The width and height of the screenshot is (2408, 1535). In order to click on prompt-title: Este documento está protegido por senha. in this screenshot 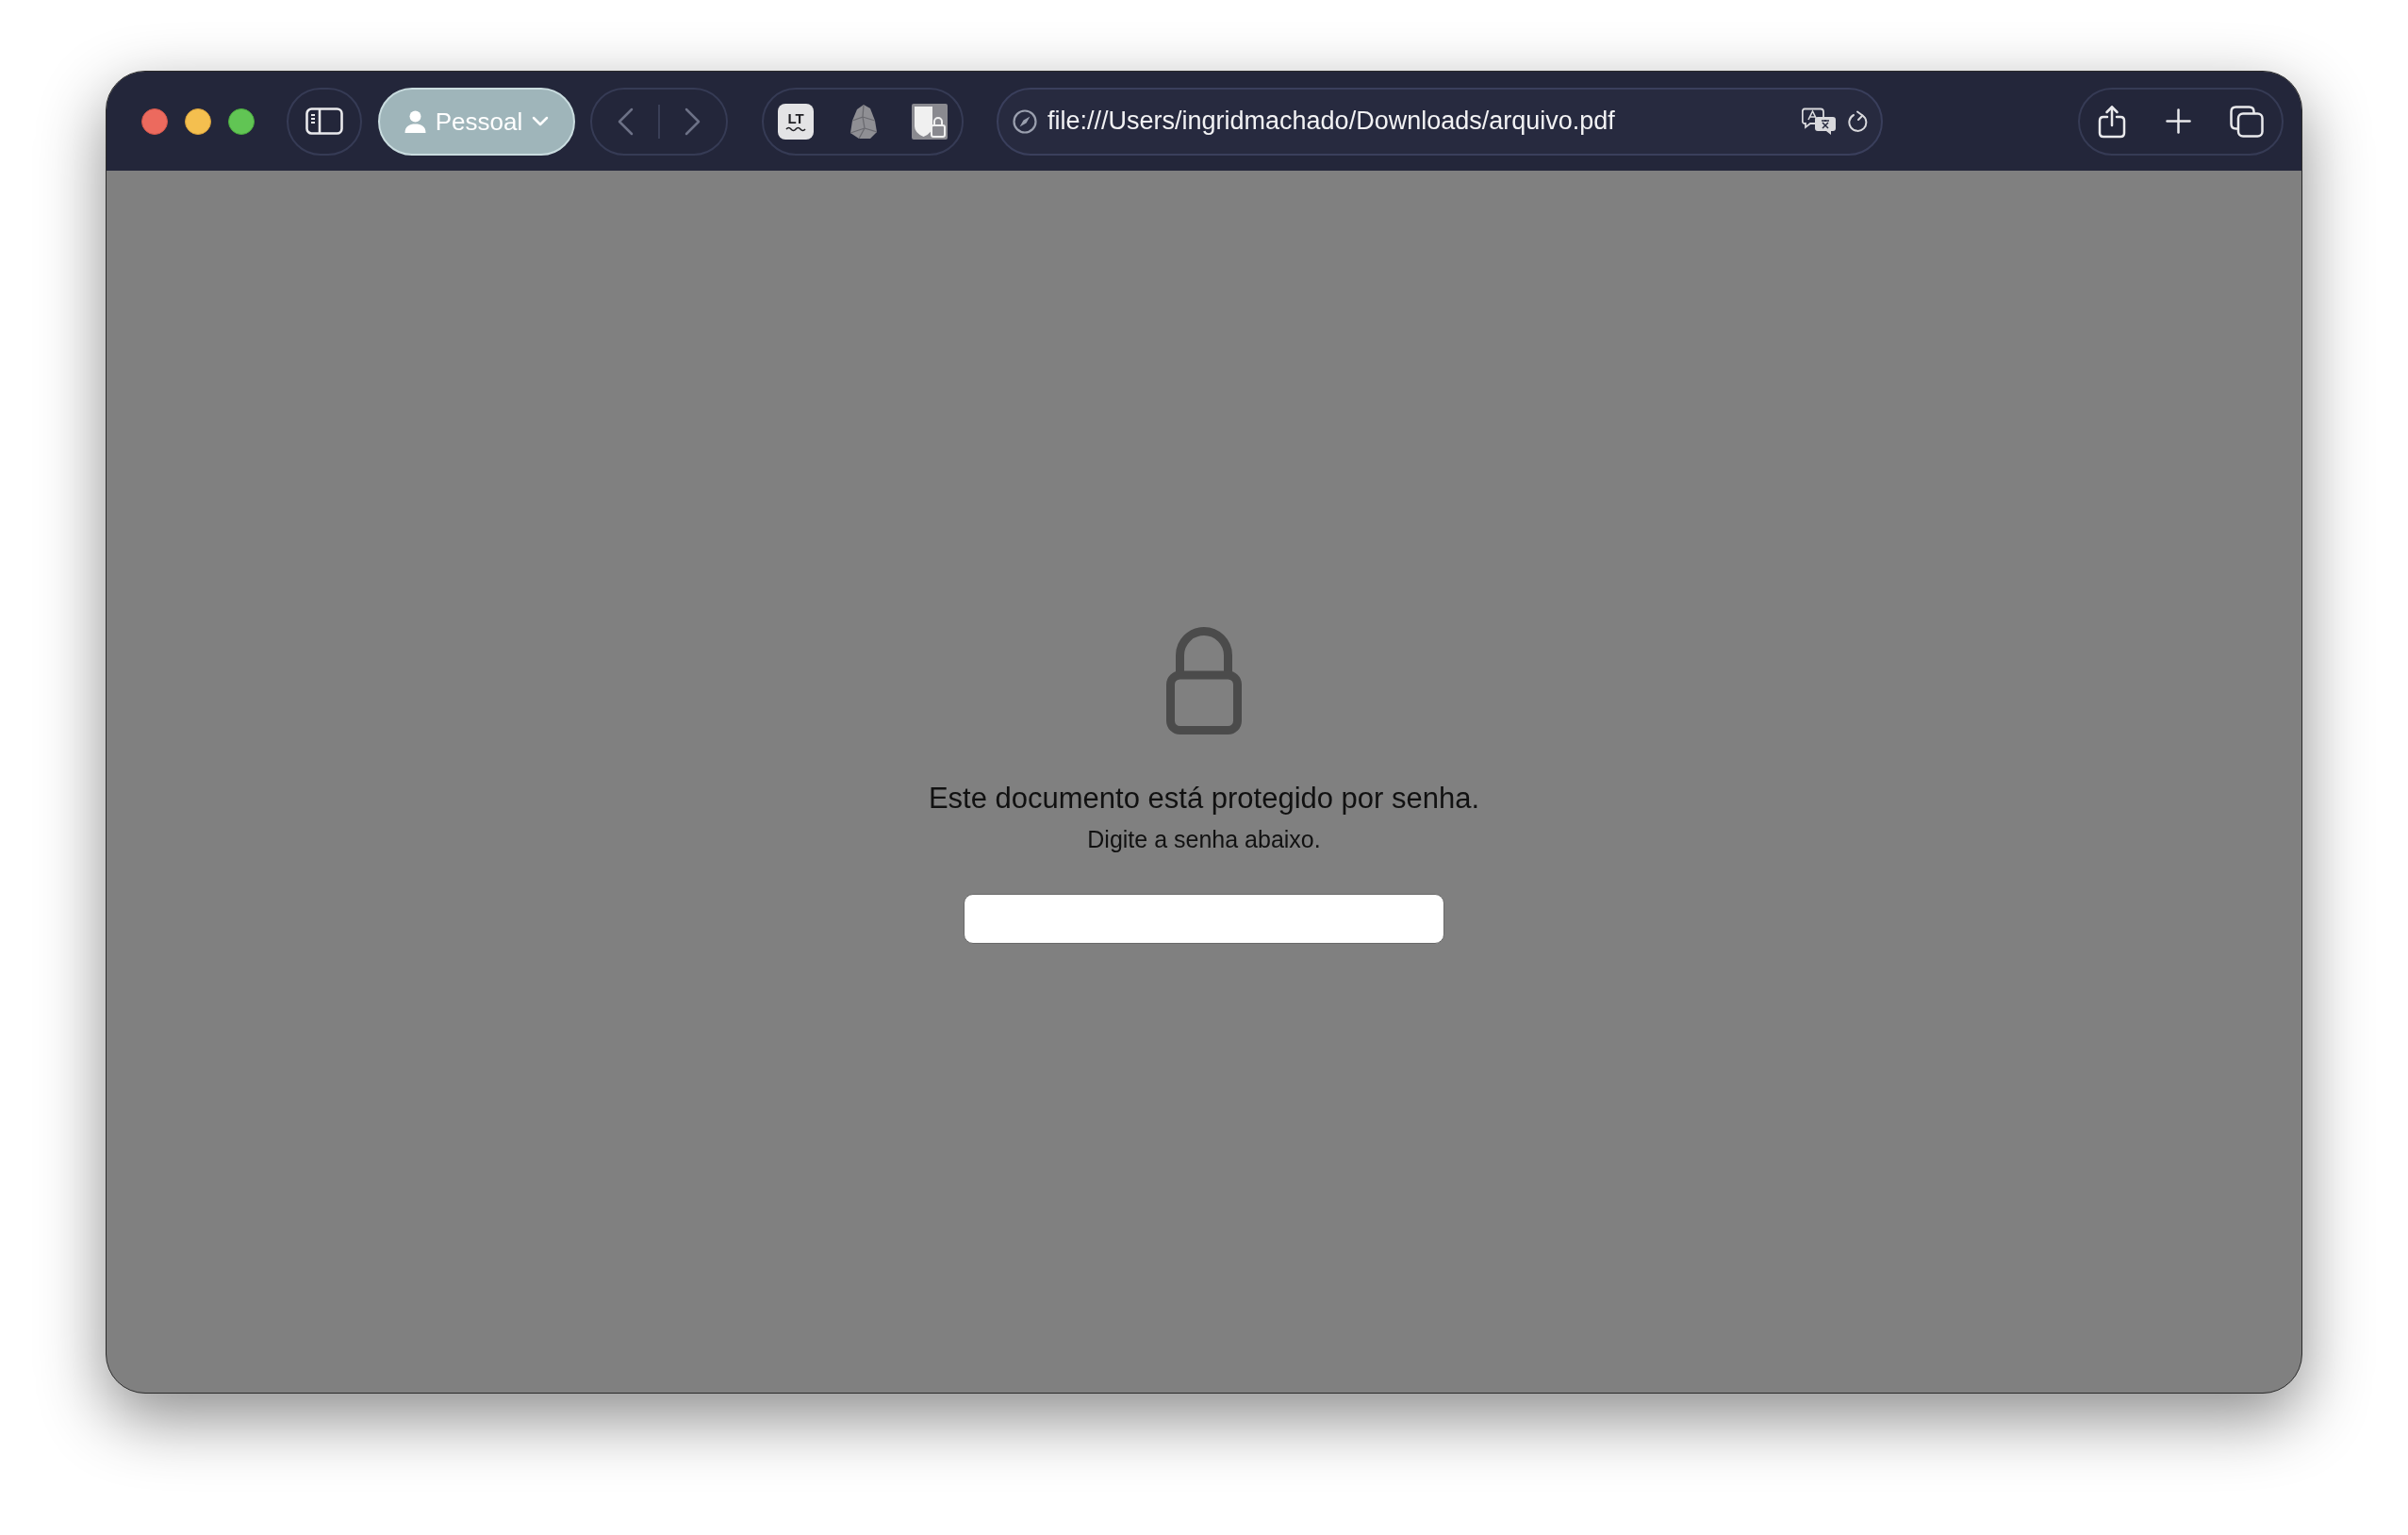, I will do `click(1204, 799)`.